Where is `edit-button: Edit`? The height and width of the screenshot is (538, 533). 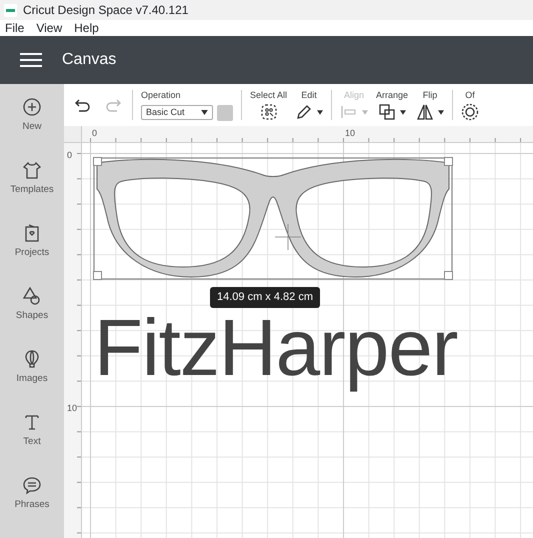
edit-button: Edit is located at coordinates (309, 105).